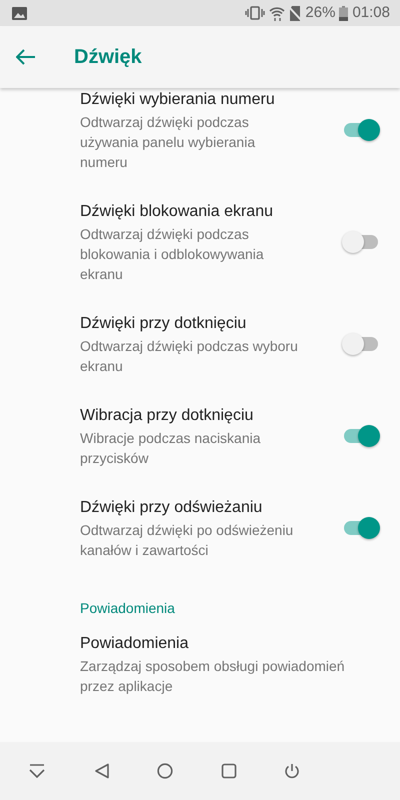 The width and height of the screenshot is (400, 800). Describe the element at coordinates (167, 416) in the screenshot. I see `setting-title: Wibracja przy dotknięciu` at that location.